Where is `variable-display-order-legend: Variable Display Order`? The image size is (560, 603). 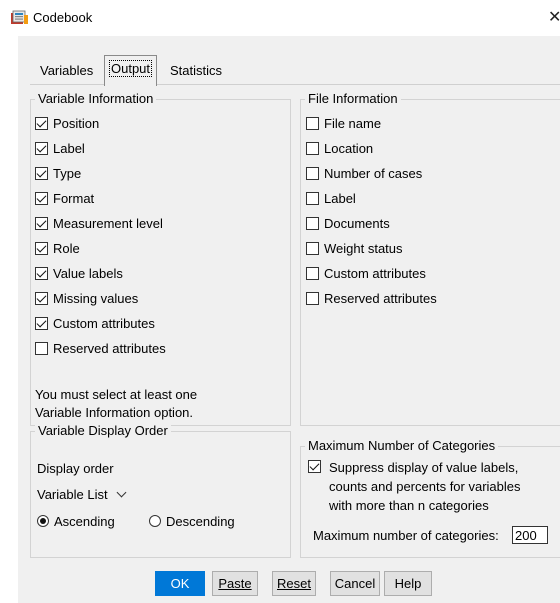 variable-display-order-legend: Variable Display Order is located at coordinates (103, 430).